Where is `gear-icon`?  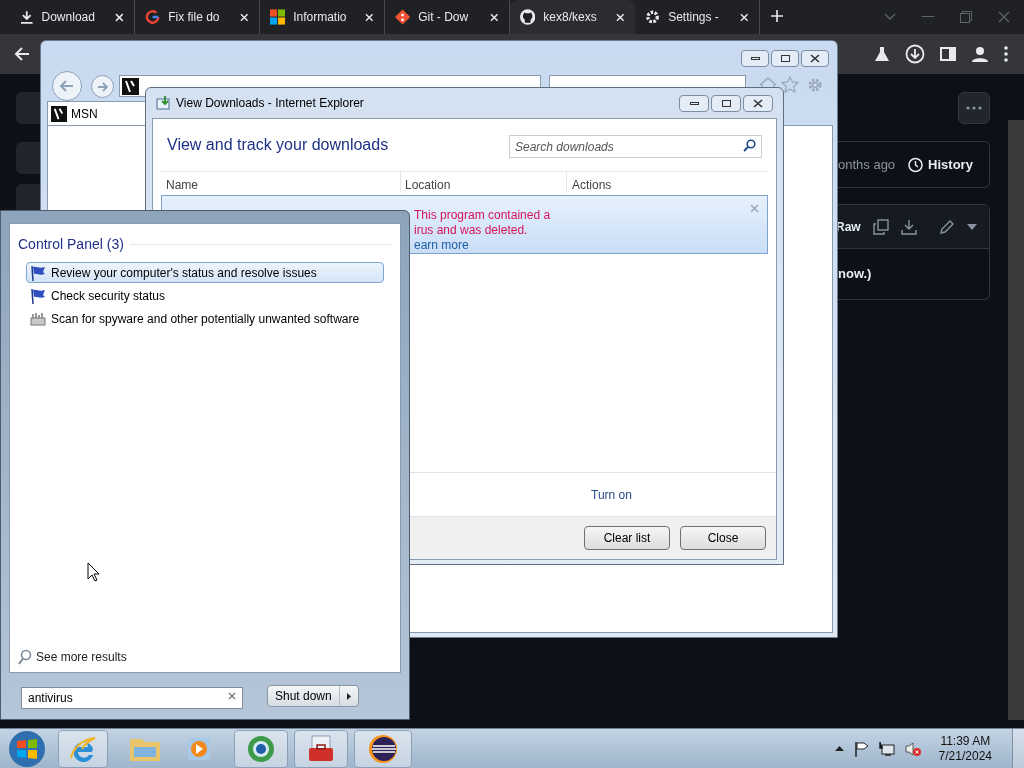
gear-icon is located at coordinates (653, 17).